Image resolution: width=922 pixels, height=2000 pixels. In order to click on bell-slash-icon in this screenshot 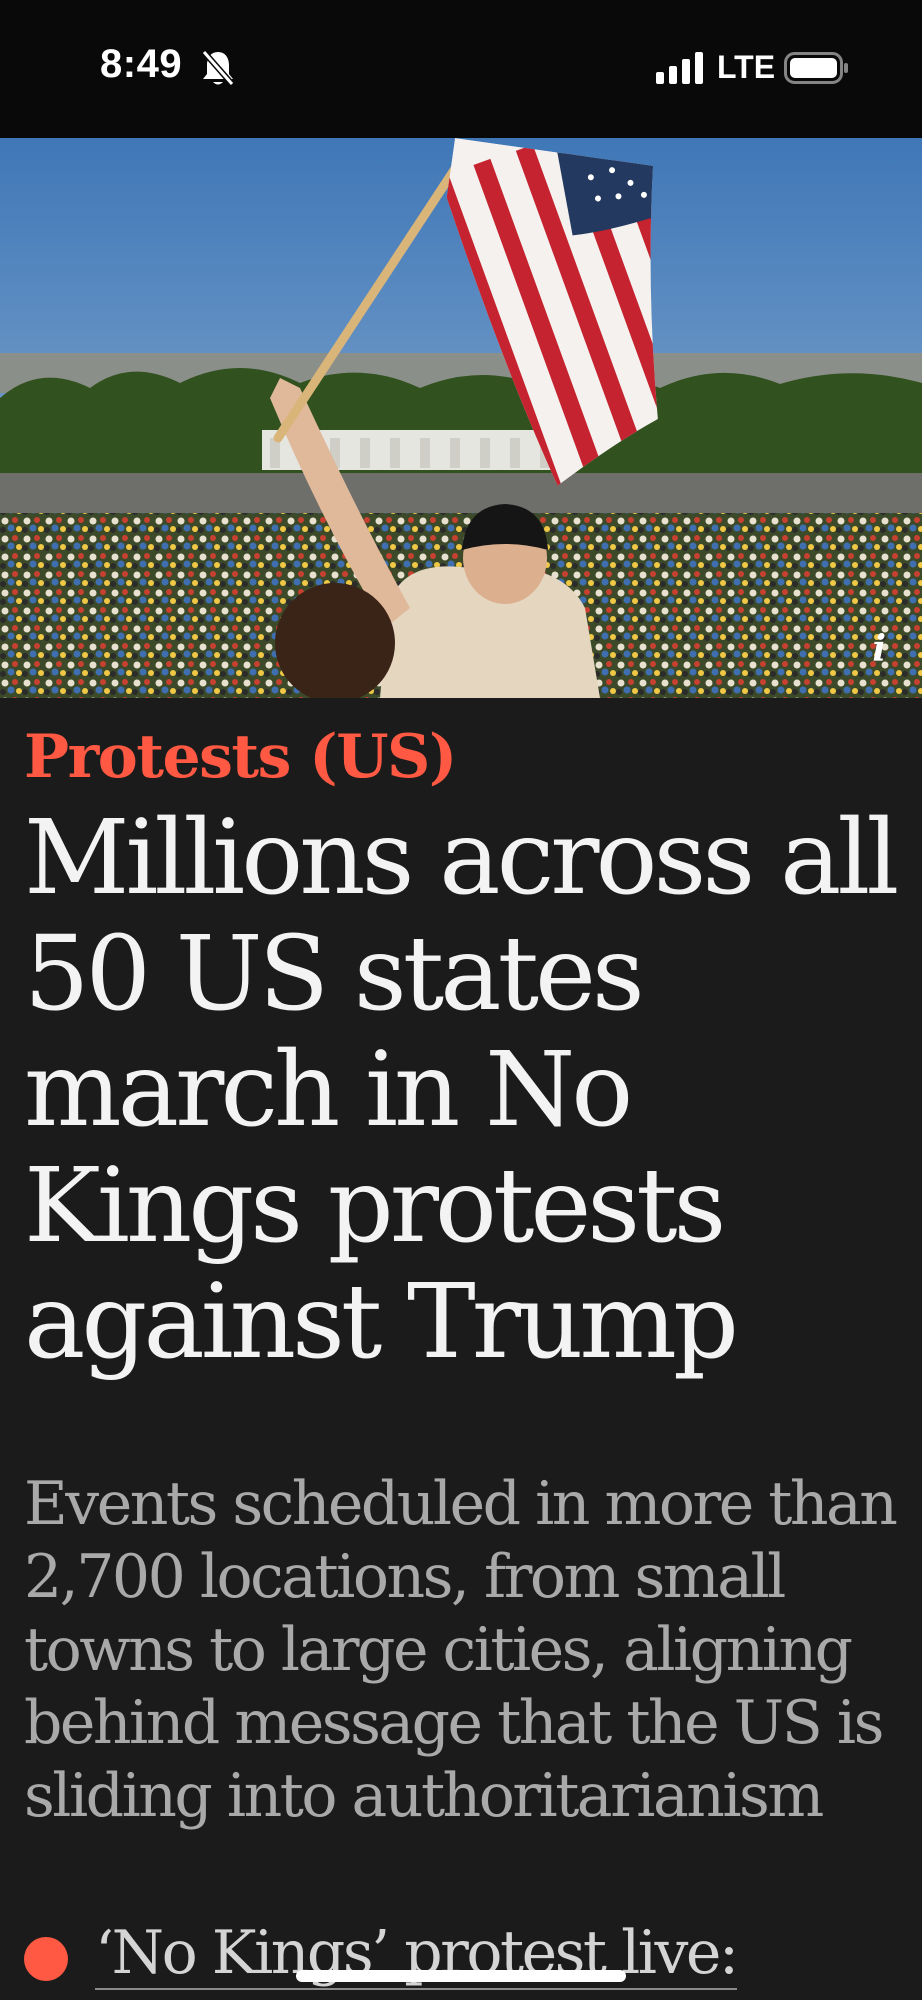, I will do `click(218, 68)`.